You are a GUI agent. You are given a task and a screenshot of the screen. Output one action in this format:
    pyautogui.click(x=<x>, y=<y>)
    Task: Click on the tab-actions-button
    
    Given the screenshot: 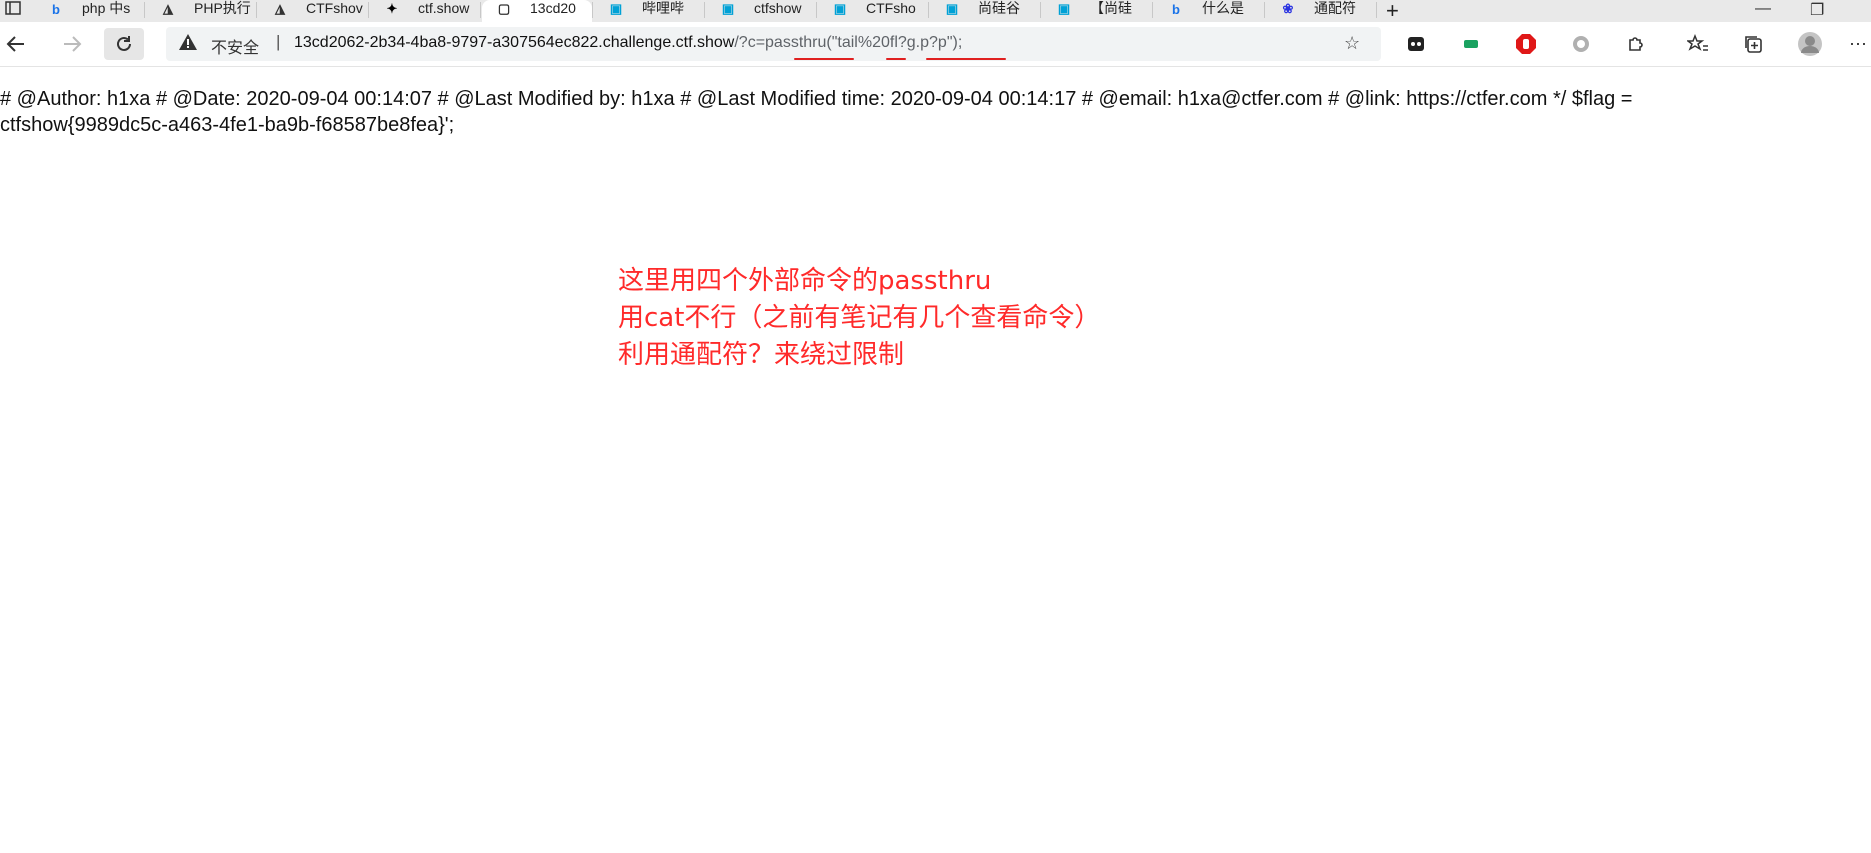 What is the action you would take?
    pyautogui.click(x=13, y=12)
    